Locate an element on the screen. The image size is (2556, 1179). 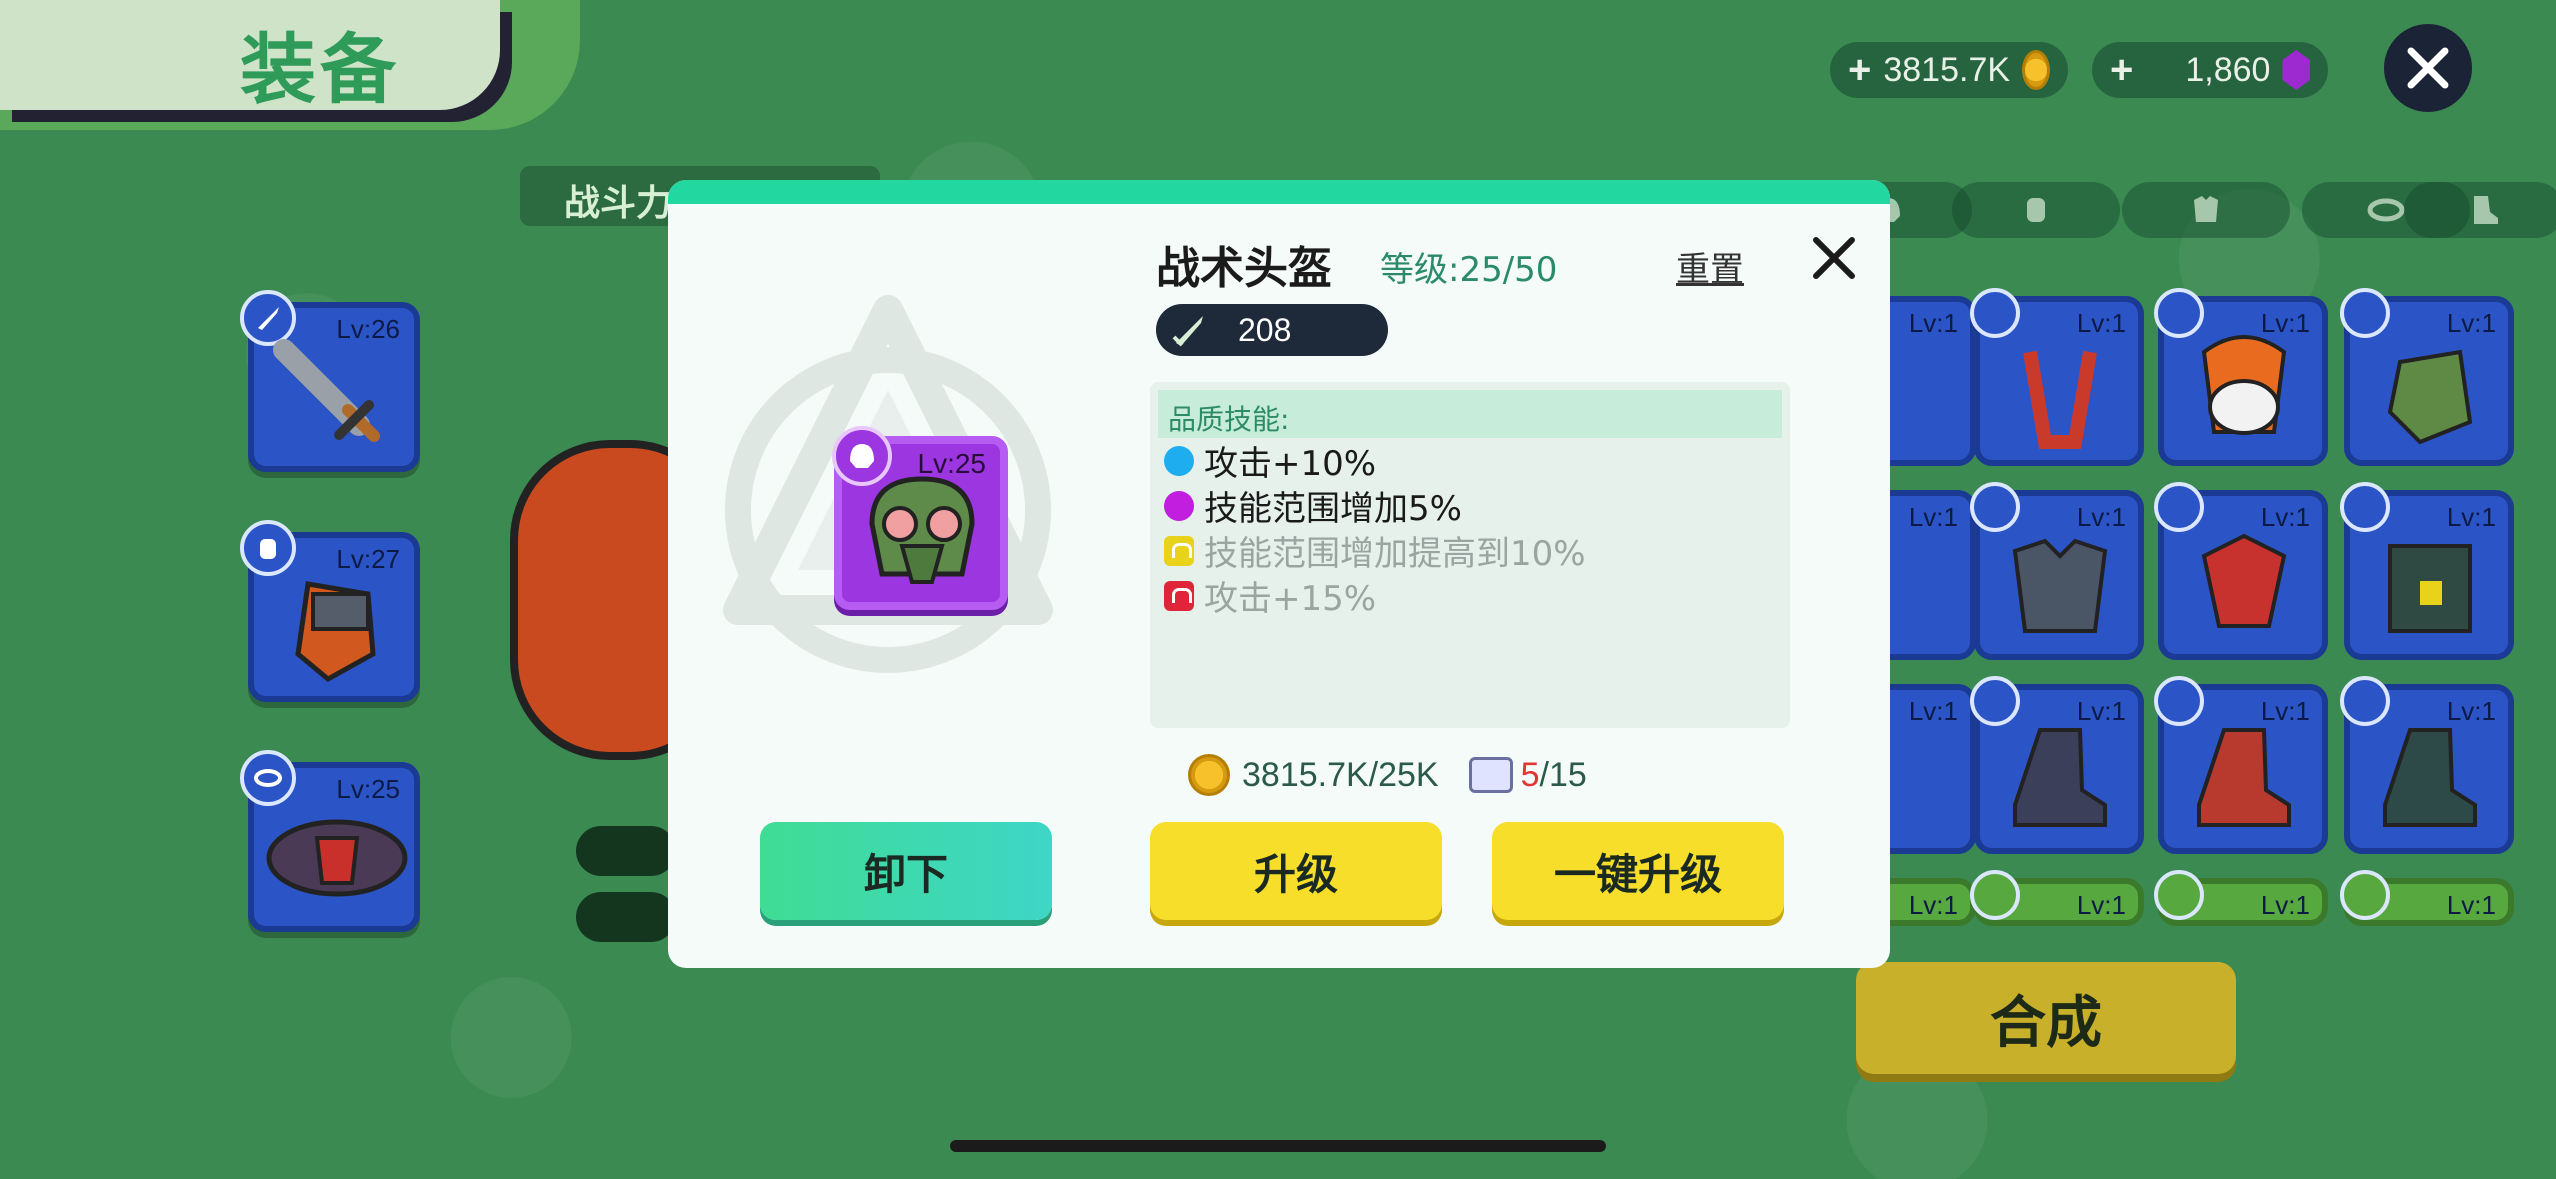
scroll-have: 5 is located at coordinates (1530, 774).